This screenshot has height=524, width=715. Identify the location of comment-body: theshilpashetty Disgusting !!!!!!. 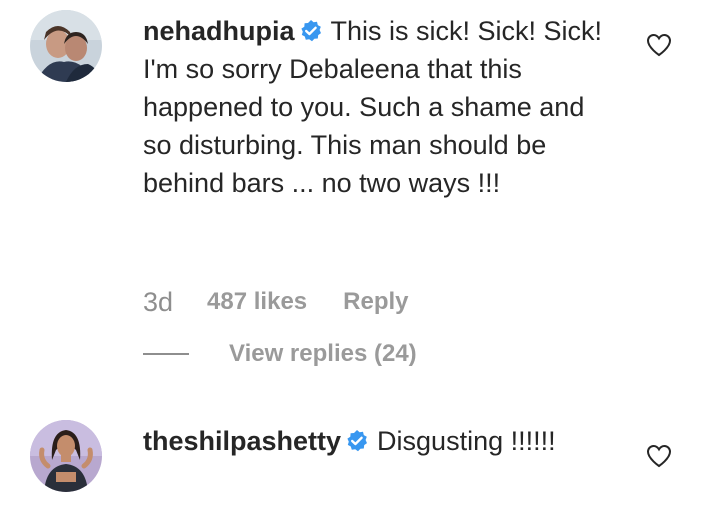
(363, 441).